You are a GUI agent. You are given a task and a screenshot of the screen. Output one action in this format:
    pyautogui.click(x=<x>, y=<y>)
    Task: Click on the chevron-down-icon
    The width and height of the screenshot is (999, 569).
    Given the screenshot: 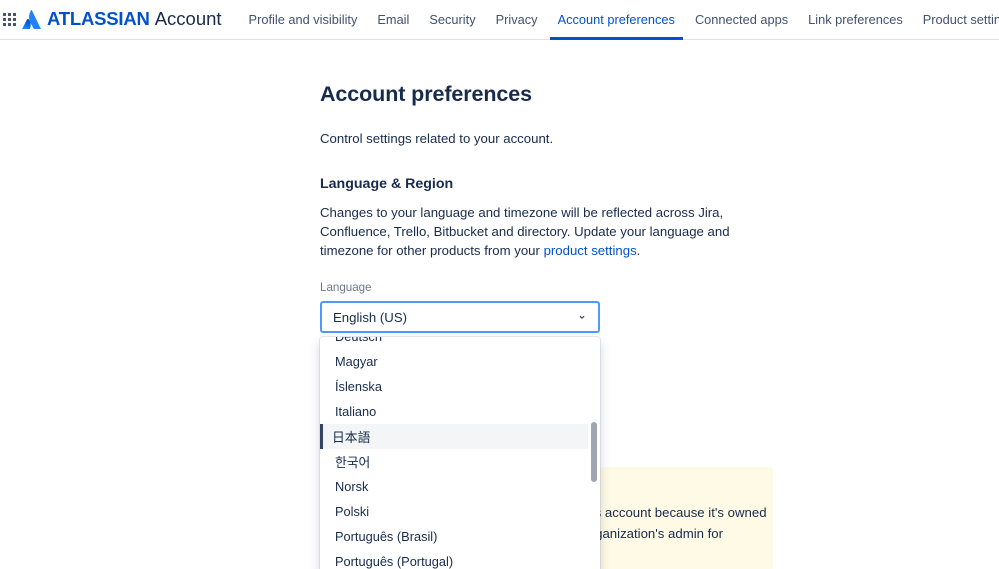 What is the action you would take?
    pyautogui.click(x=582, y=317)
    